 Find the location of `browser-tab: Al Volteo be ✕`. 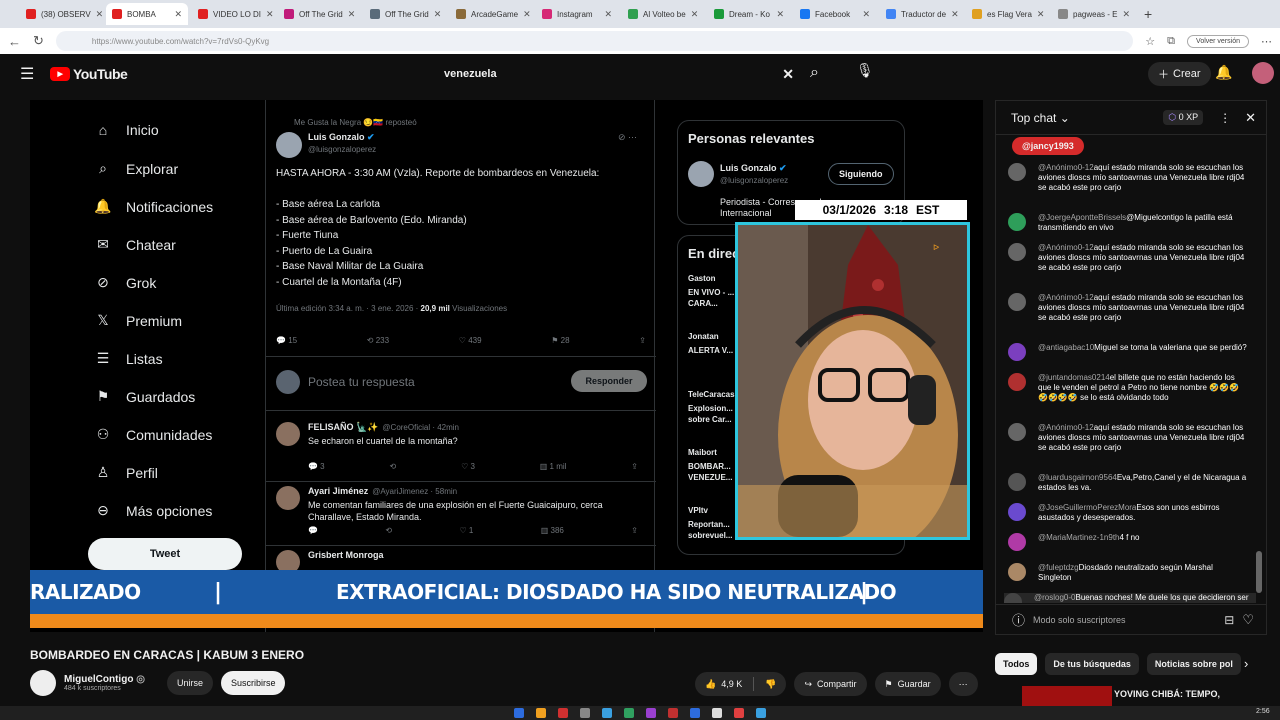

browser-tab: Al Volteo be ✕ is located at coordinates (663, 14).